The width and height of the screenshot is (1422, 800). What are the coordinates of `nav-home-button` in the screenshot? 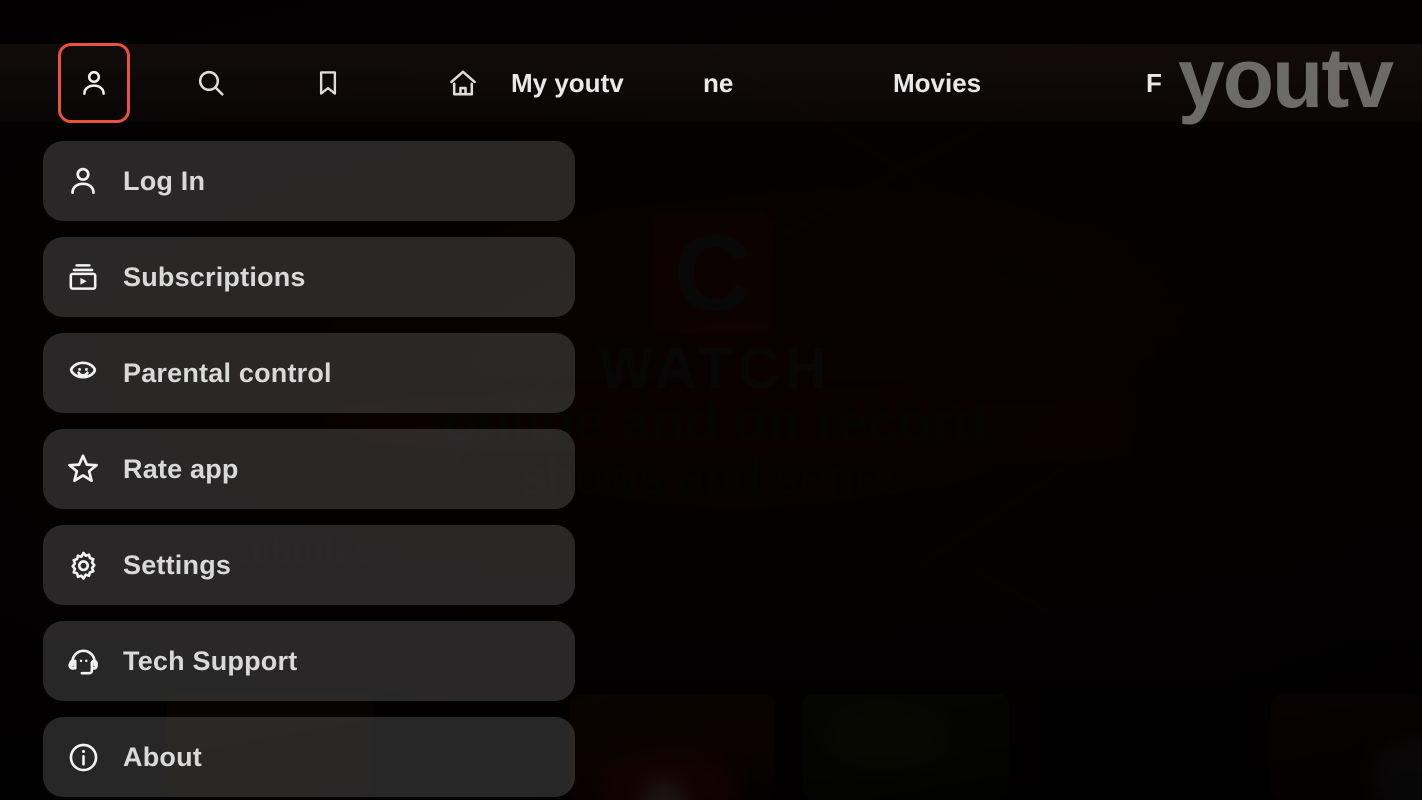 It's located at (463, 83).